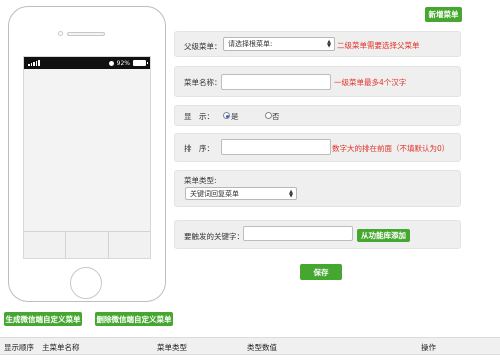 This screenshot has height=360, width=500. I want to click on menu-type-row: 菜单类型: 关键词回复菜单 ▲ ▼, so click(317, 188).